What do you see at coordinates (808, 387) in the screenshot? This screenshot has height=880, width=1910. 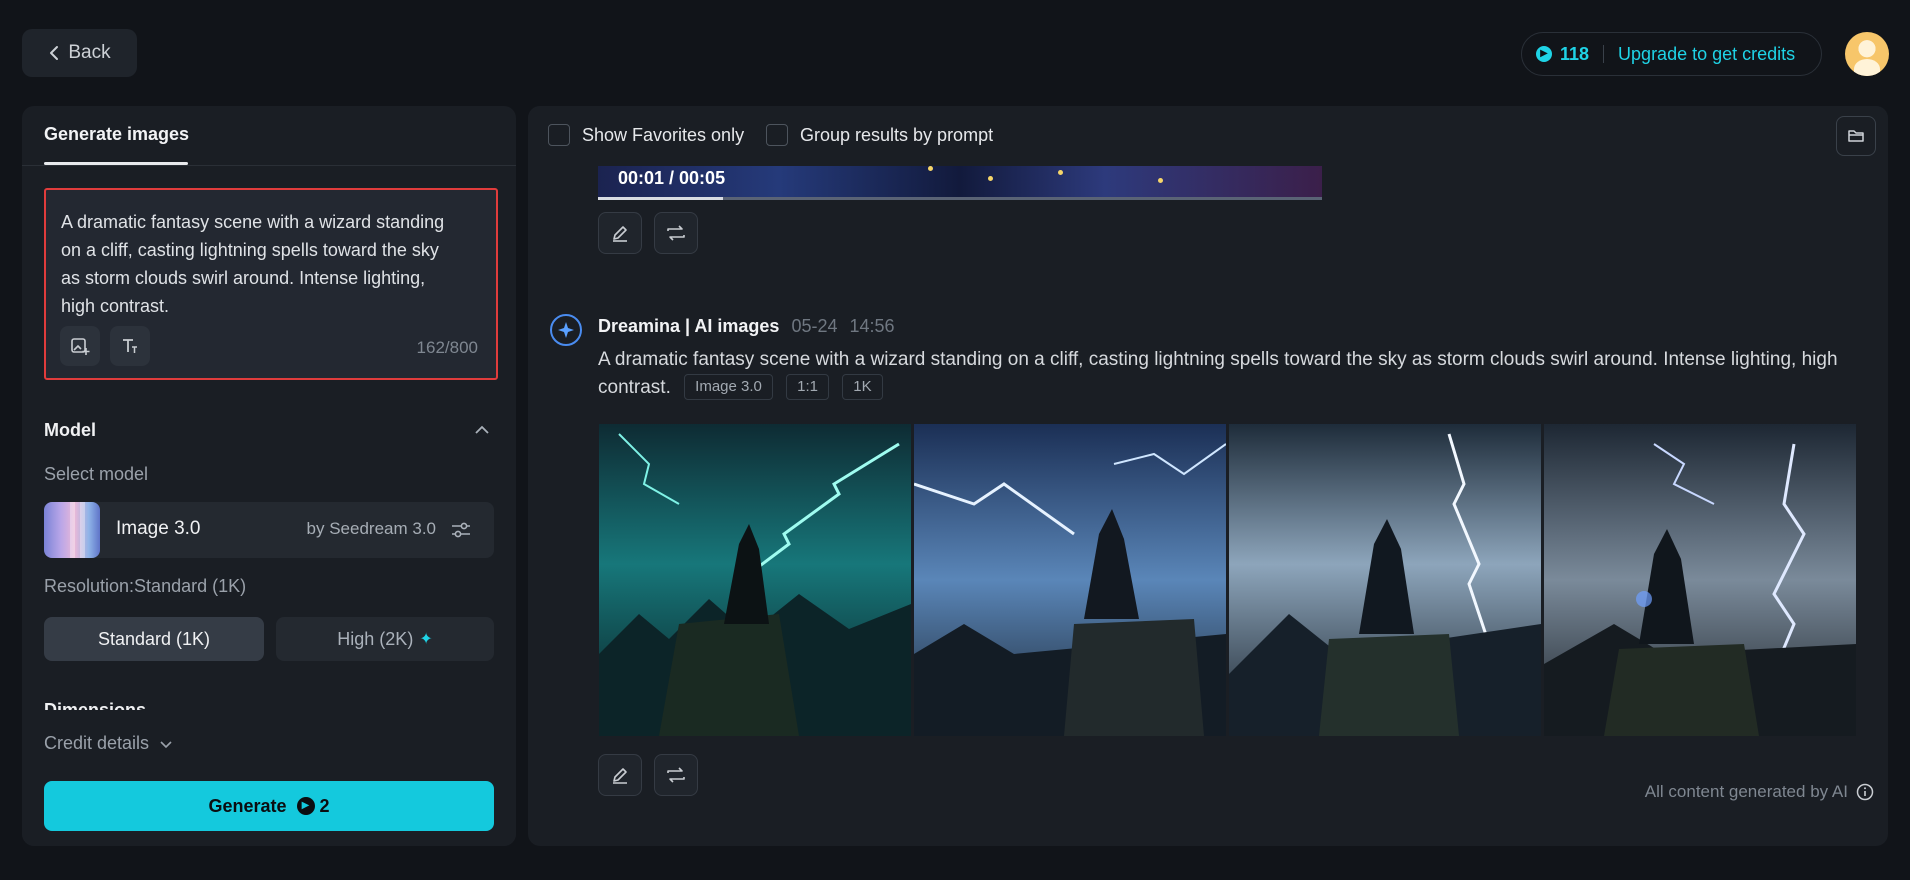 I see `tag-aspect-ratio: 1:1` at bounding box center [808, 387].